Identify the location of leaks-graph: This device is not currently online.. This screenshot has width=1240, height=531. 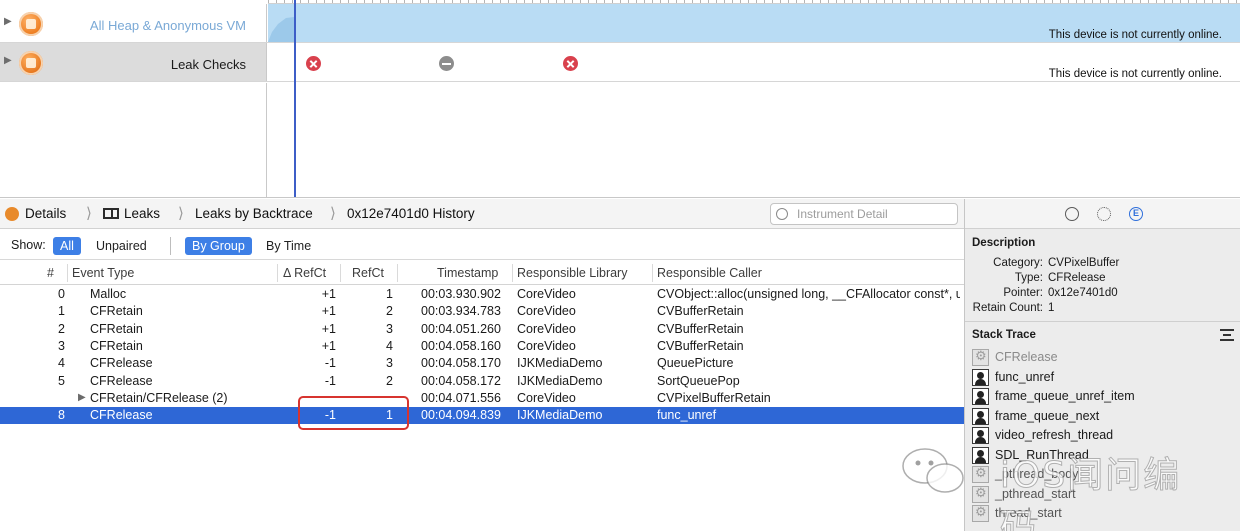
(754, 62).